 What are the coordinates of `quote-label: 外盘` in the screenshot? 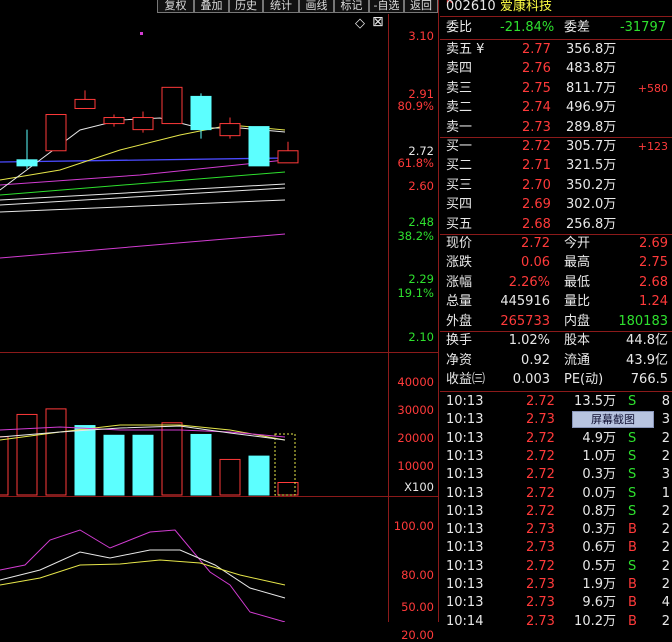 It's located at (459, 321).